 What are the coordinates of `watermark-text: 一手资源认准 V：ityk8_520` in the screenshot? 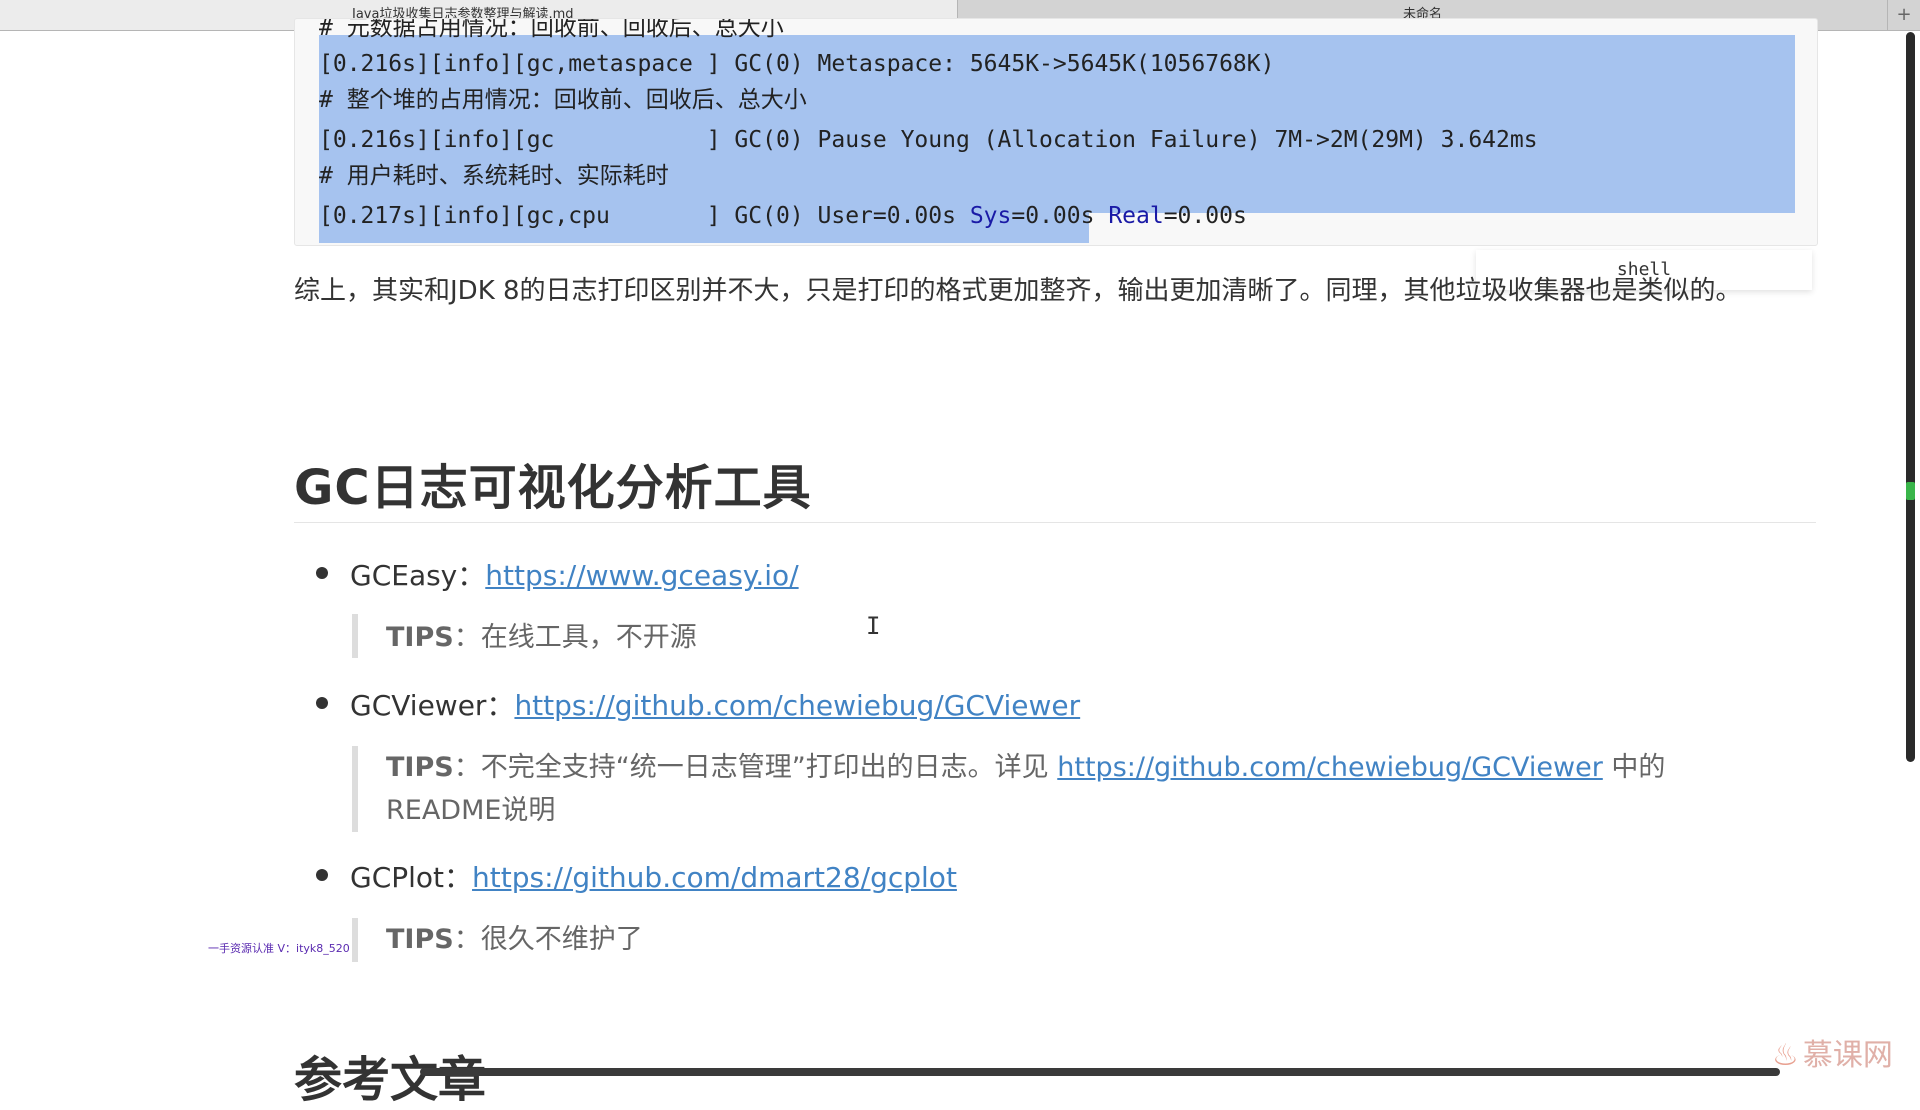 It's located at (279, 948).